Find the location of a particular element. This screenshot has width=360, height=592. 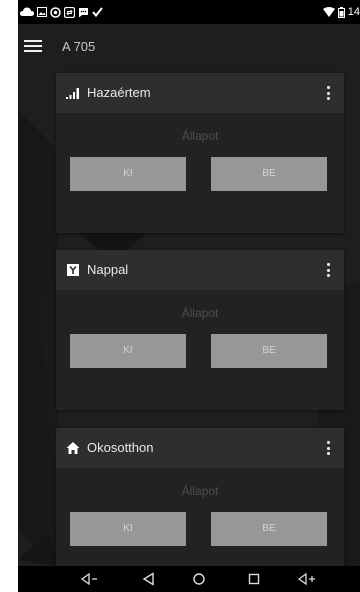

status-clock: 14 is located at coordinates (353, 12).